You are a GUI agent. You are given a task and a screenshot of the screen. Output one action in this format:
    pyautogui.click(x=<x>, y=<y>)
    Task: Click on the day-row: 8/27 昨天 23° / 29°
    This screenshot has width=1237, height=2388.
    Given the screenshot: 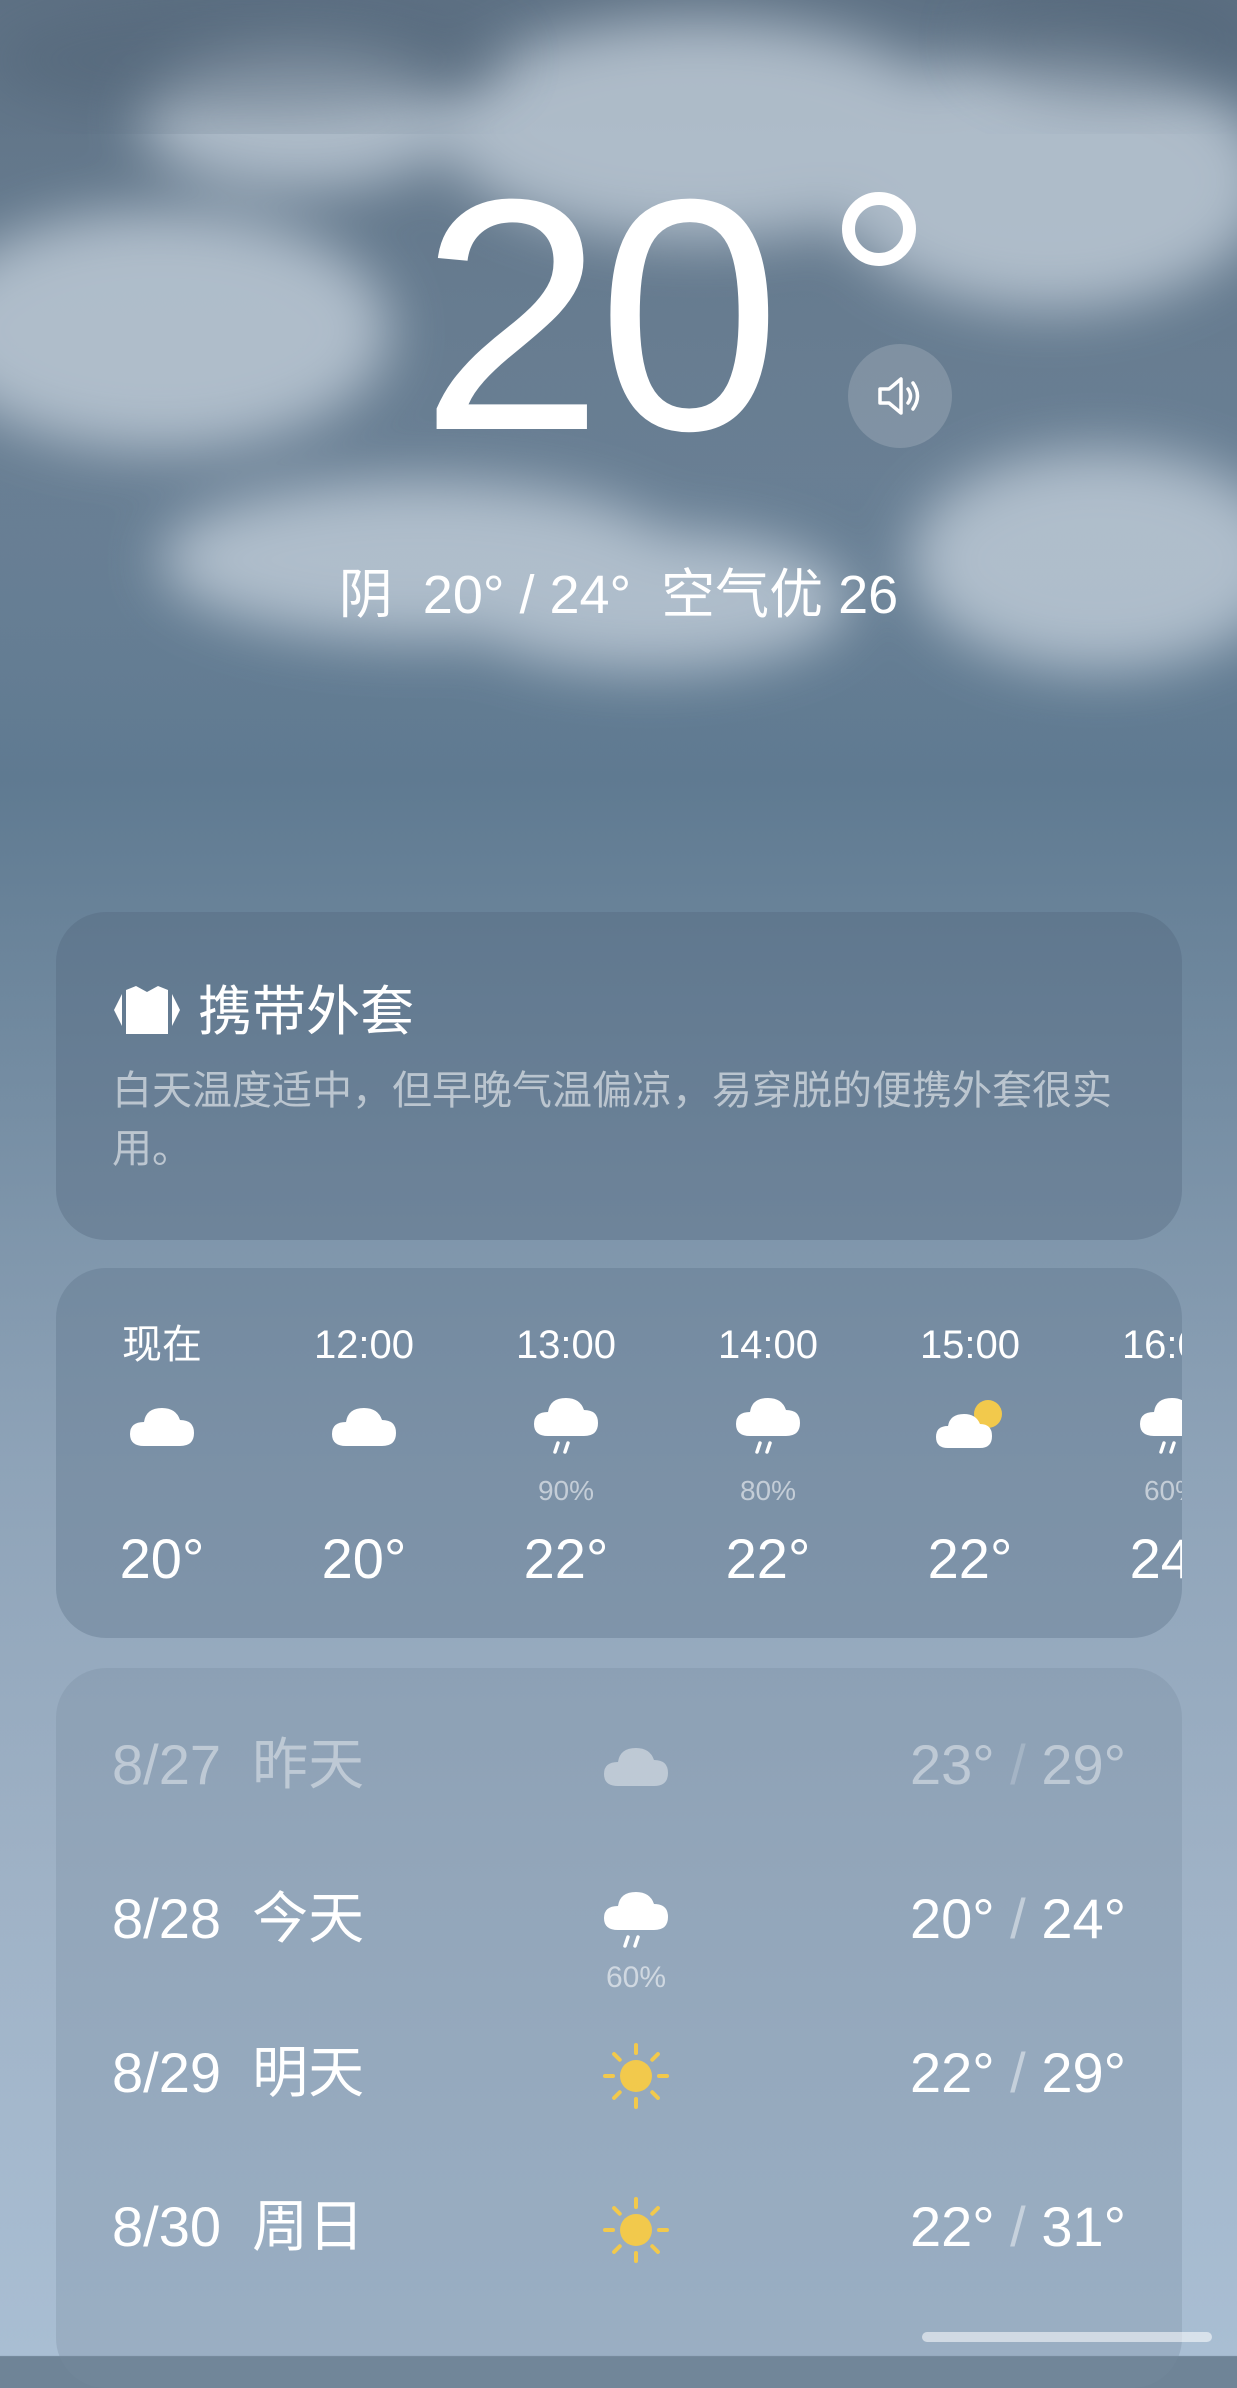 What is the action you would take?
    pyautogui.click(x=619, y=1759)
    